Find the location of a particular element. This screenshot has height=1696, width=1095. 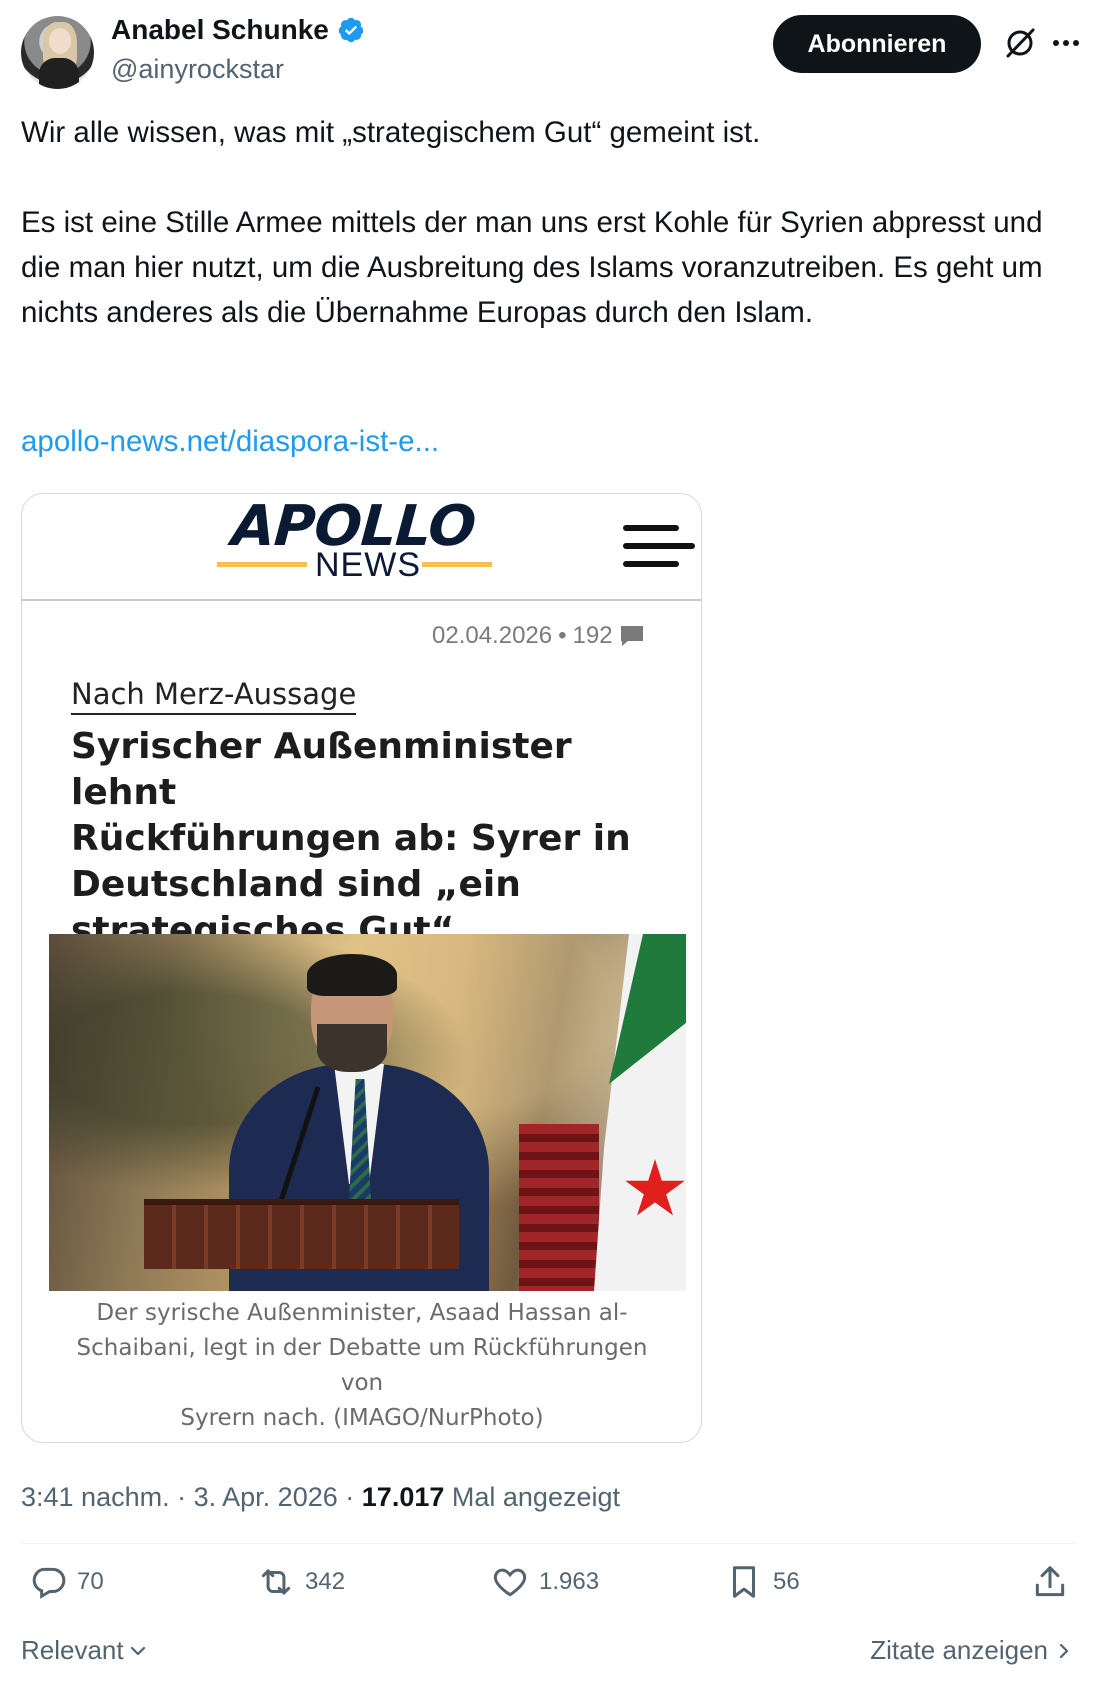

bookmark-button: 56 is located at coordinates (762, 1582).